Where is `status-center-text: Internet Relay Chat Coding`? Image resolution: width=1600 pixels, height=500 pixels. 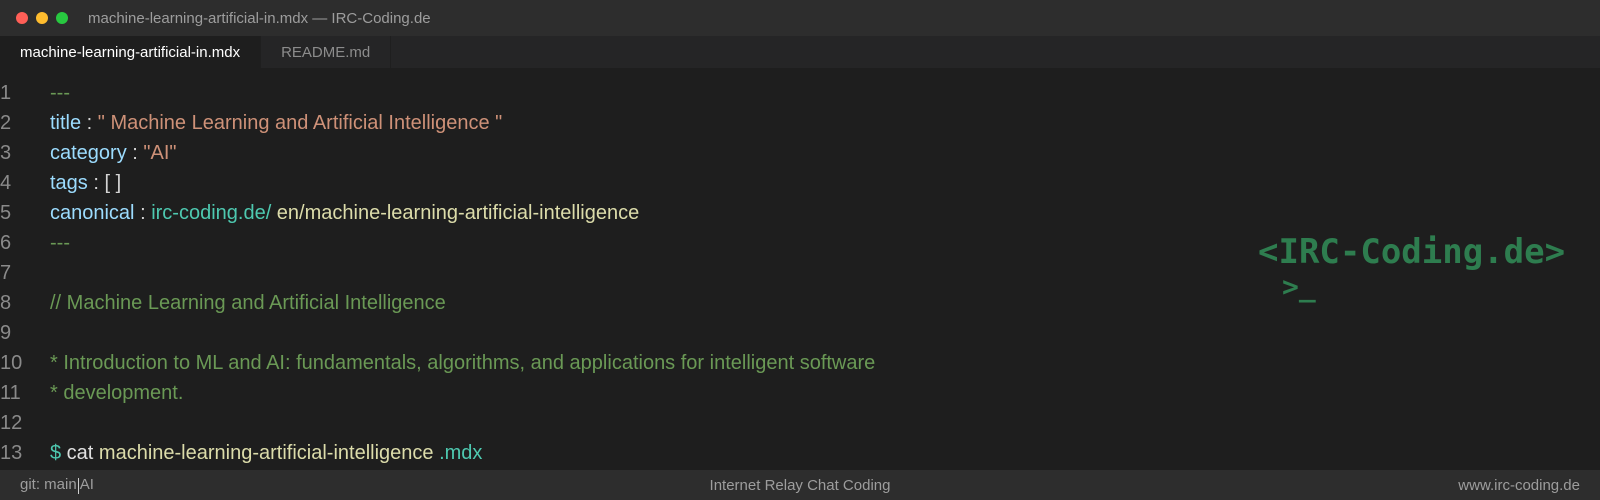
status-center-text: Internet Relay Chat Coding is located at coordinates (800, 485).